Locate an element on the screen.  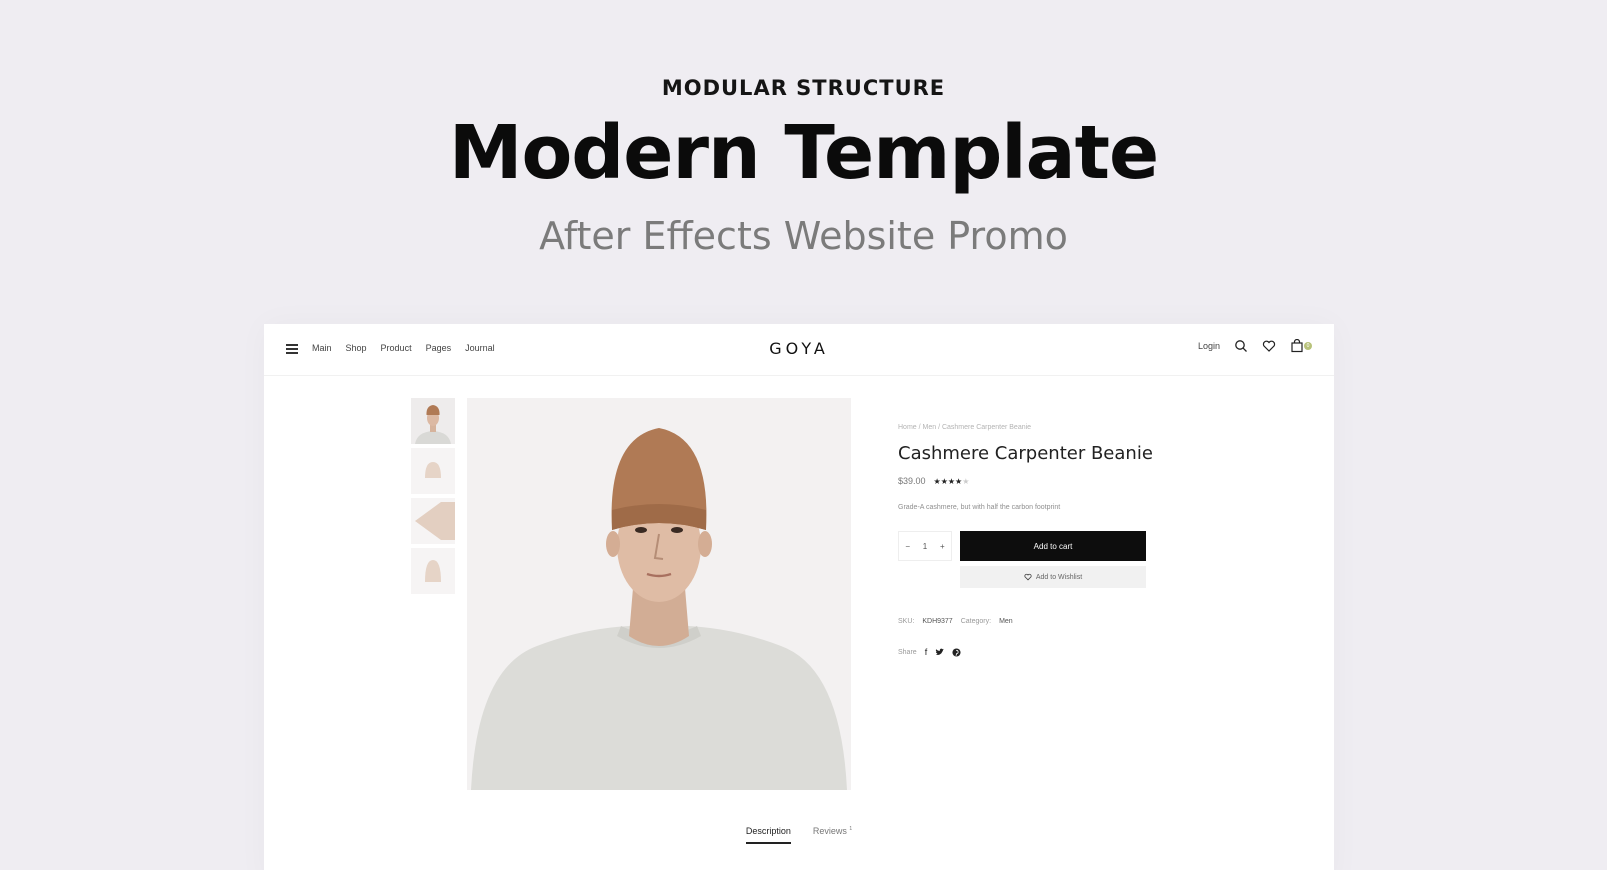
star-rating: ★★★★★ is located at coordinates (952, 481).